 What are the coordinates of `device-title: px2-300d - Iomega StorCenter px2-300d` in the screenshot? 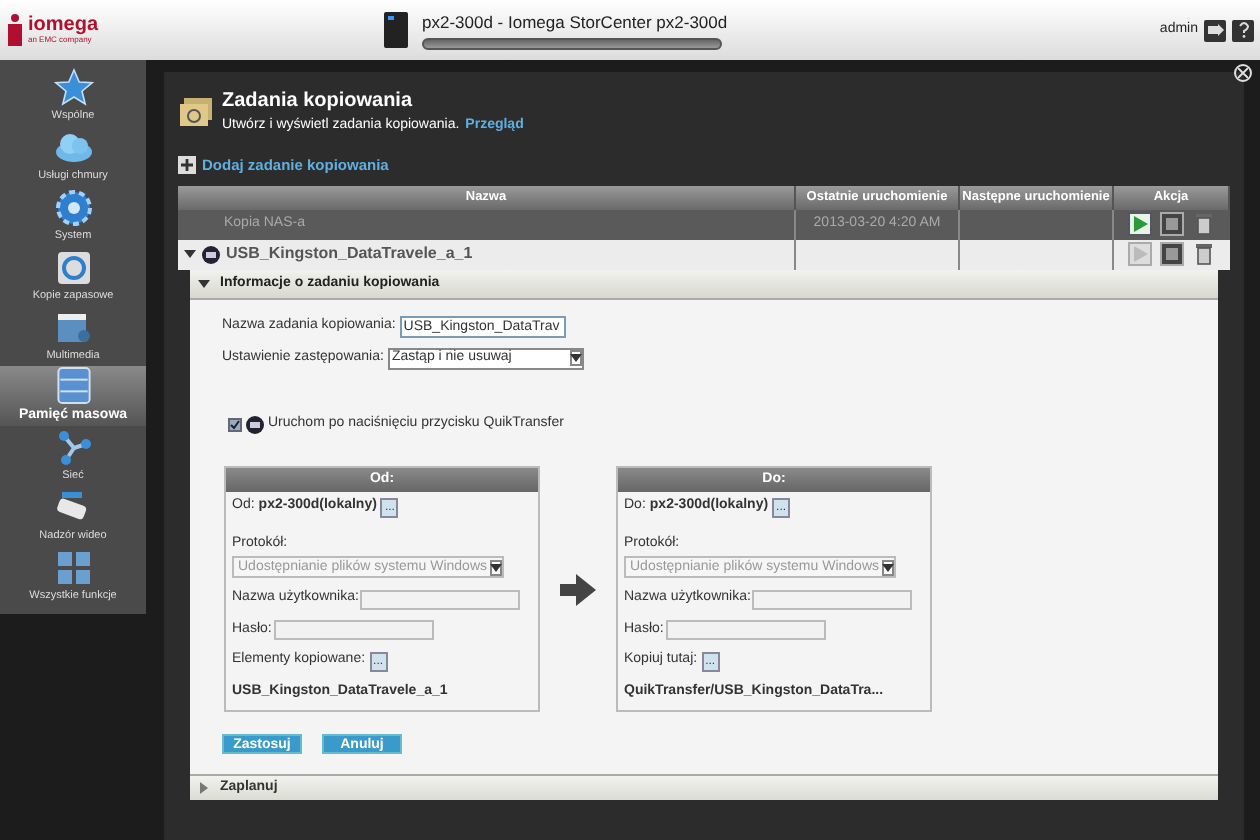 It's located at (575, 22).